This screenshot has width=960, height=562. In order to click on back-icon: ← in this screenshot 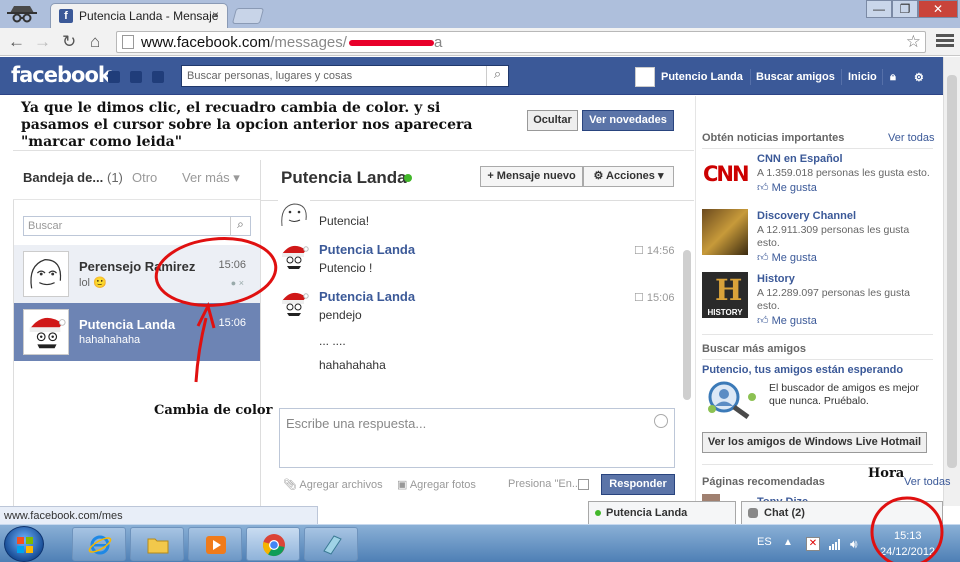, I will do `click(16, 42)`.